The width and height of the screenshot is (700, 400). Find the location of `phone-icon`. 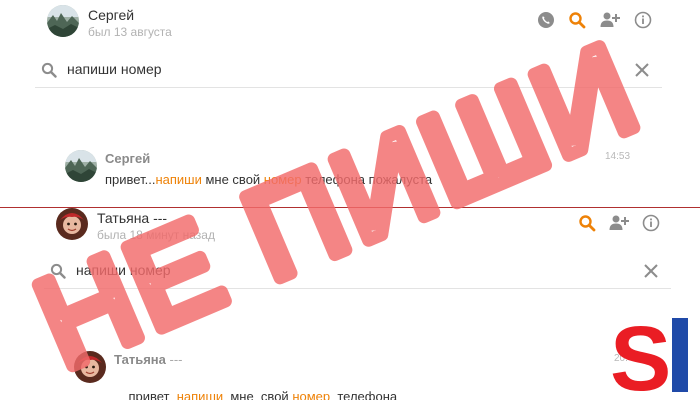

phone-icon is located at coordinates (546, 20).